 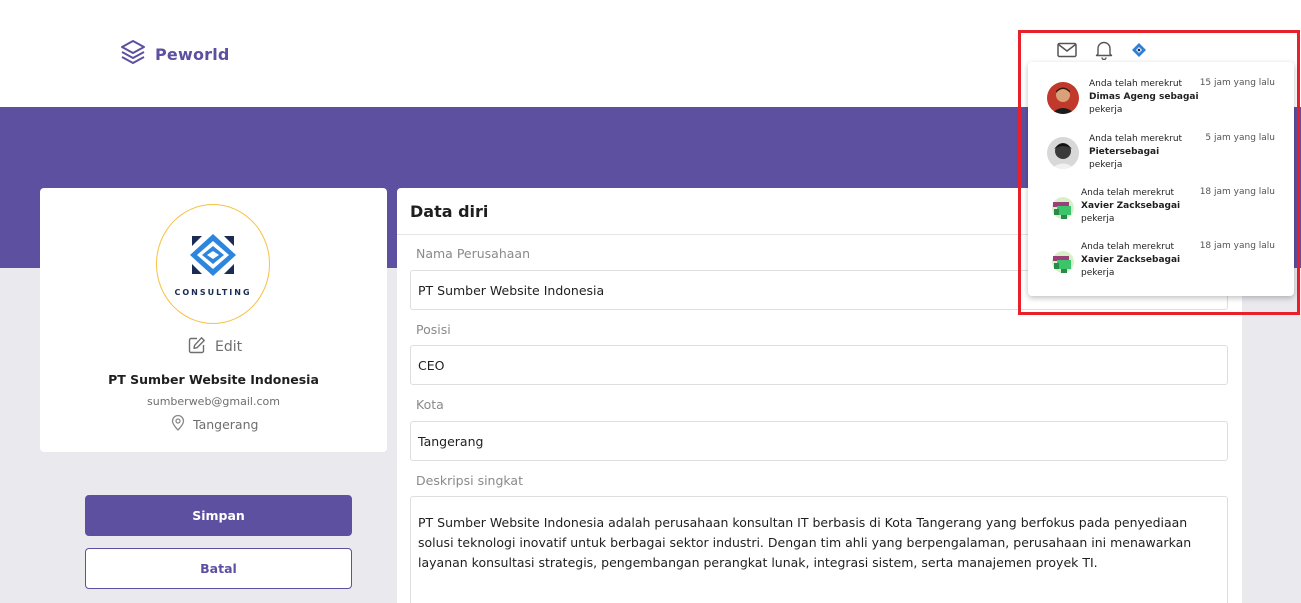 I want to click on company-avatar: CONSULTING, so click(x=213, y=264).